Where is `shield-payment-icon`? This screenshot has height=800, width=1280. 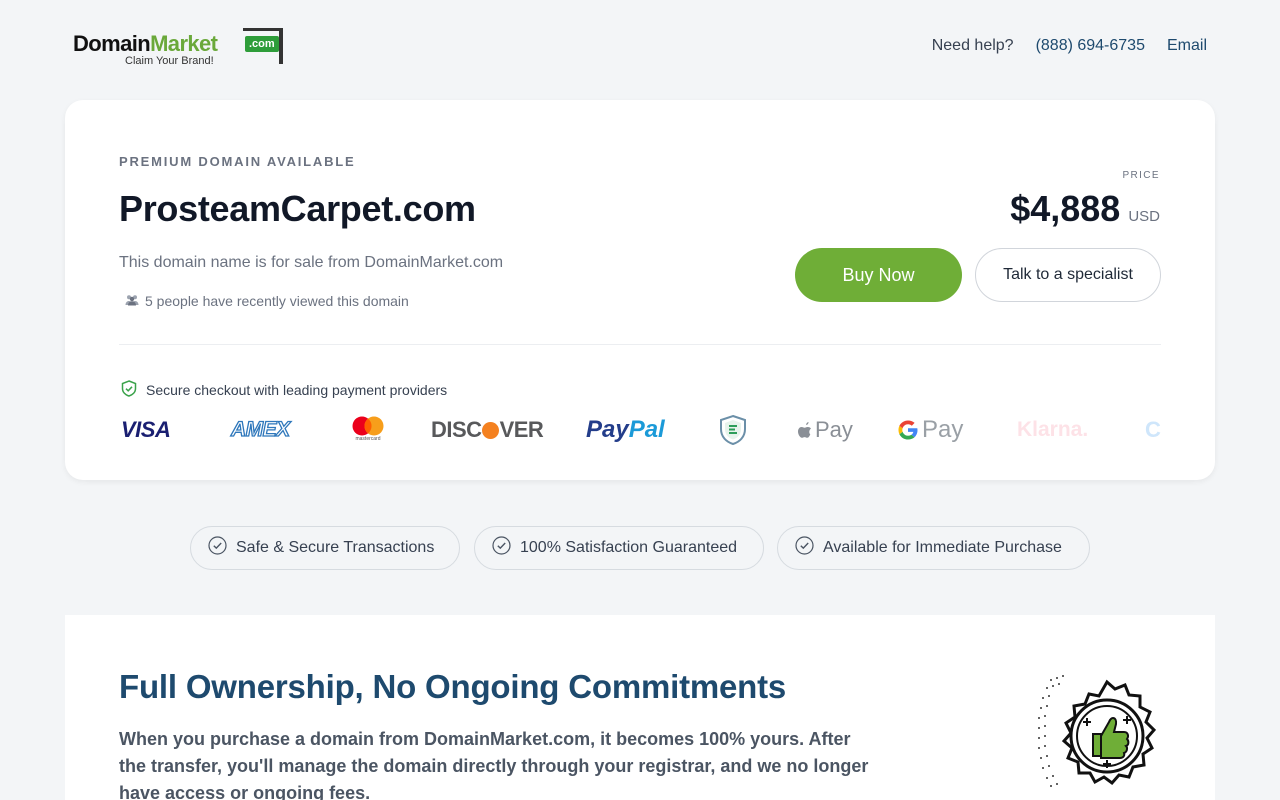 shield-payment-icon is located at coordinates (733, 430).